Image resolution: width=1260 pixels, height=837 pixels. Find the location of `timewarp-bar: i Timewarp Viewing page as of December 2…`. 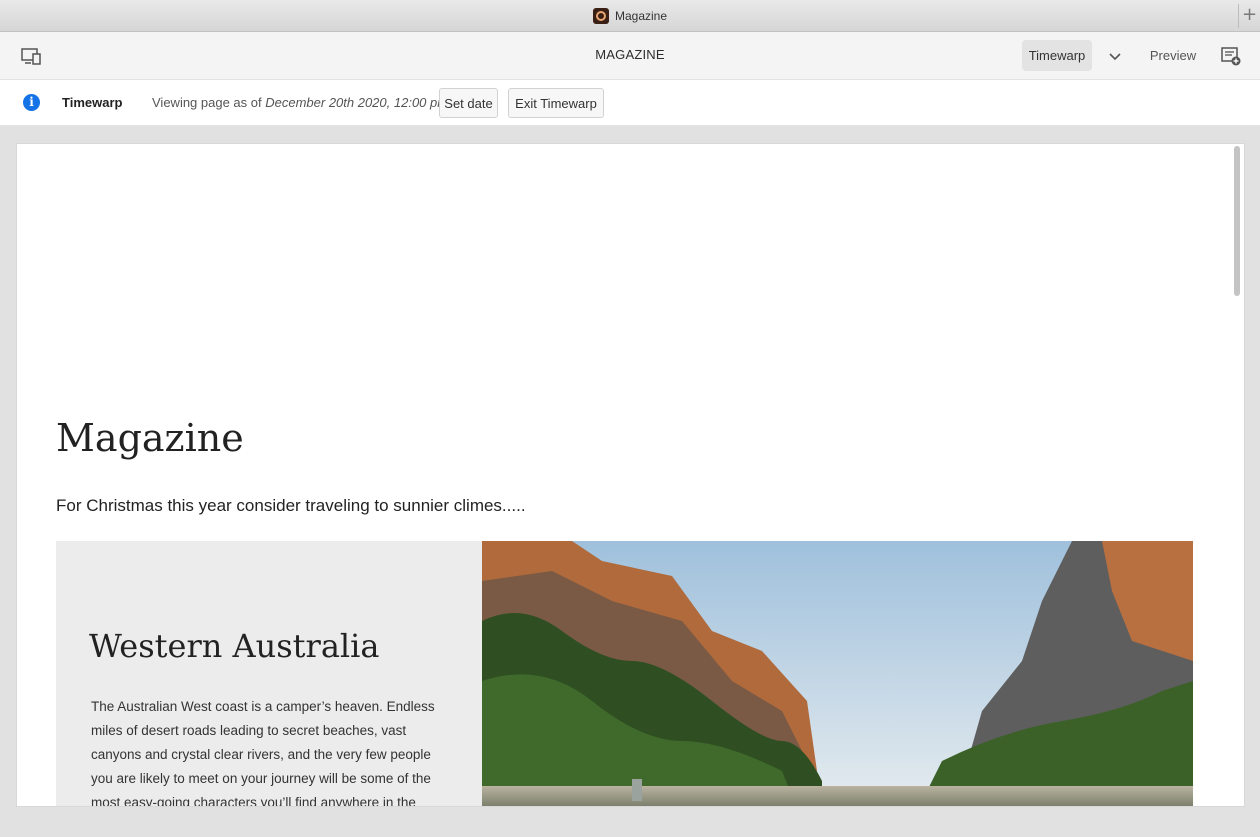

timewarp-bar: i Timewarp Viewing page as of December 2… is located at coordinates (630, 103).